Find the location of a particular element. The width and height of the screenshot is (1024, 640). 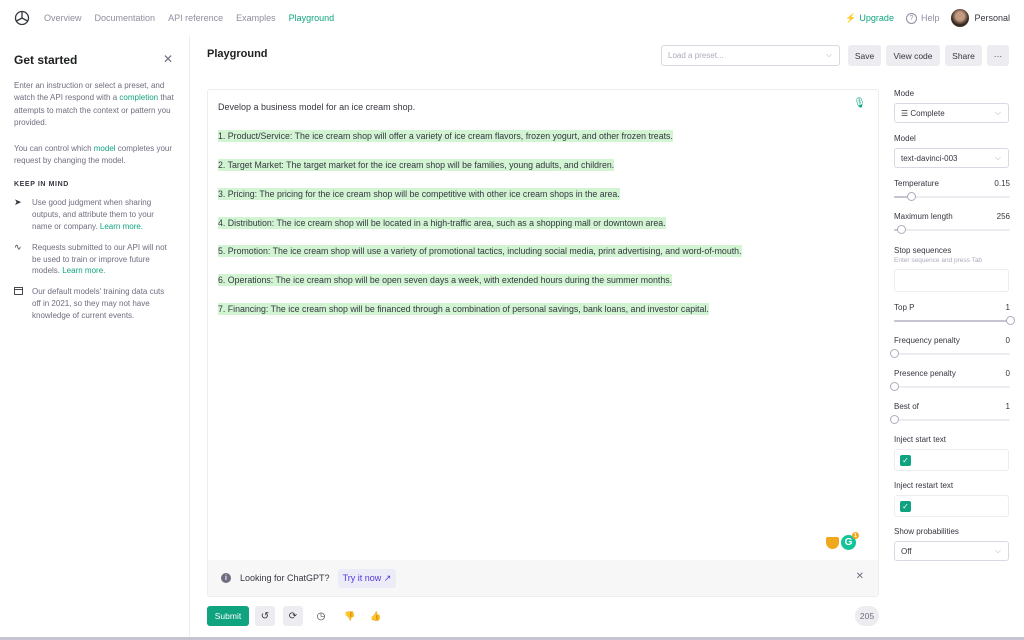

submit-button: Submit is located at coordinates (228, 616).